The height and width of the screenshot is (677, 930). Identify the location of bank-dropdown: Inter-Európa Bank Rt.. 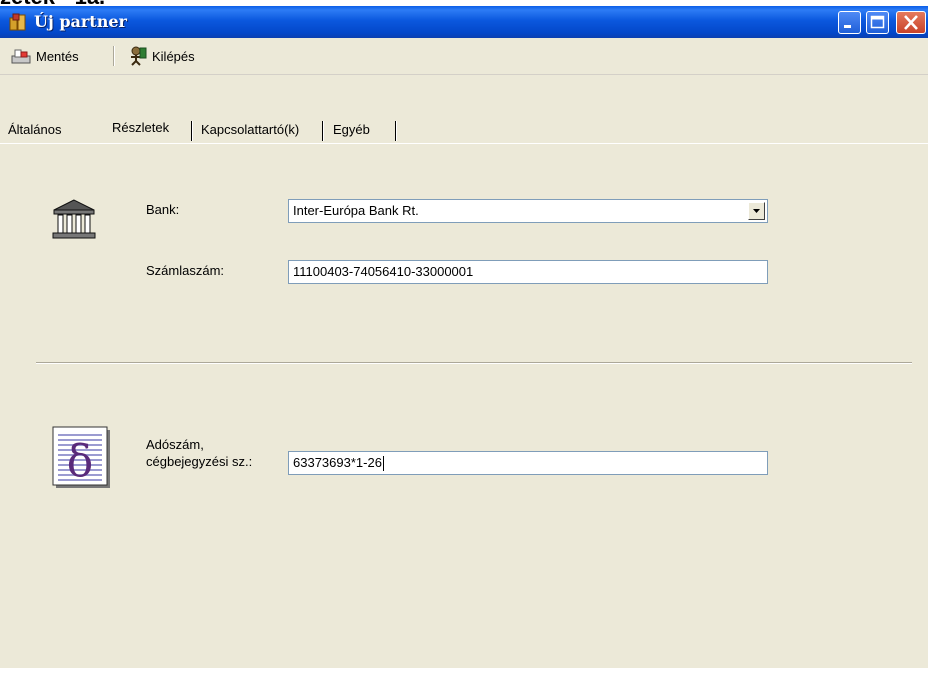
(528, 211).